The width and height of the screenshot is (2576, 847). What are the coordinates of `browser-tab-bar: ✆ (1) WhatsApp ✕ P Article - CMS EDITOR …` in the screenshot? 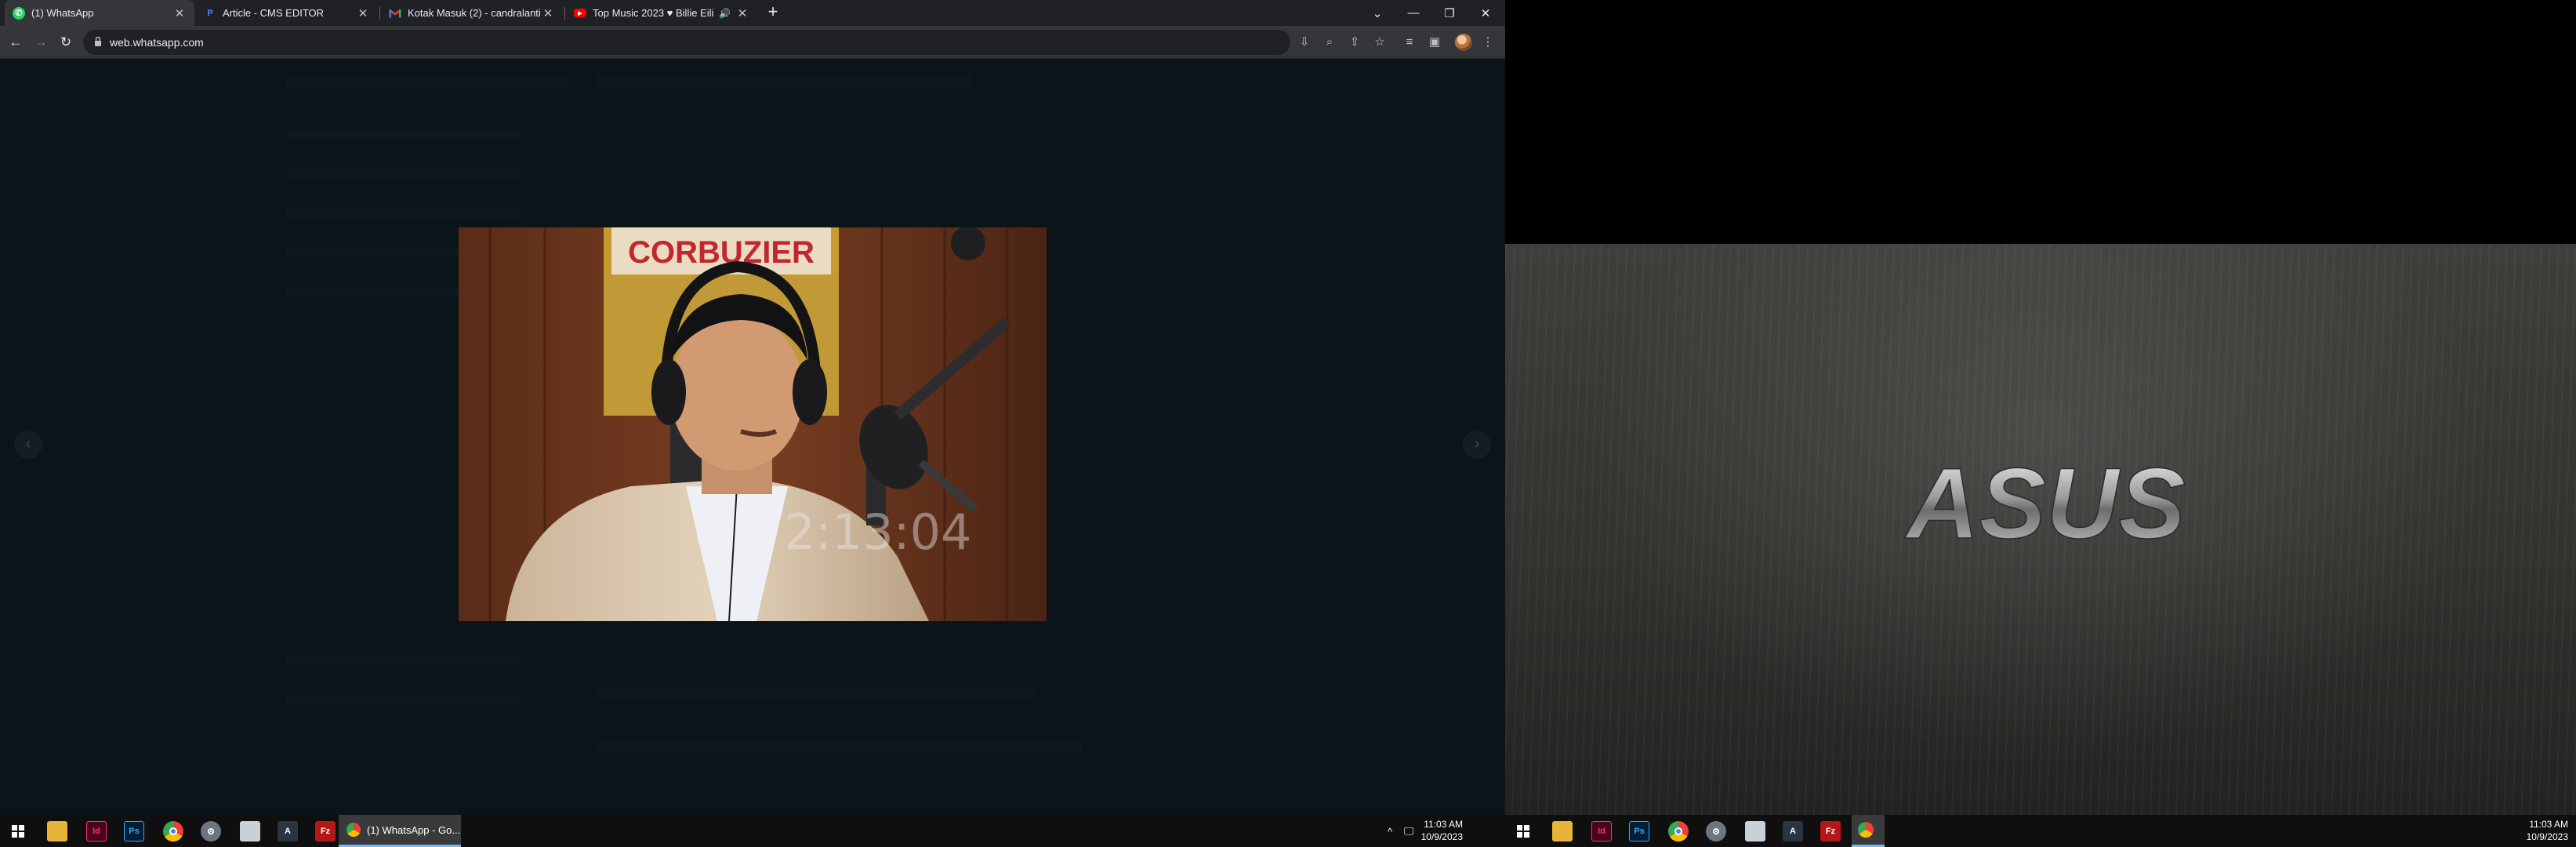 It's located at (753, 13).